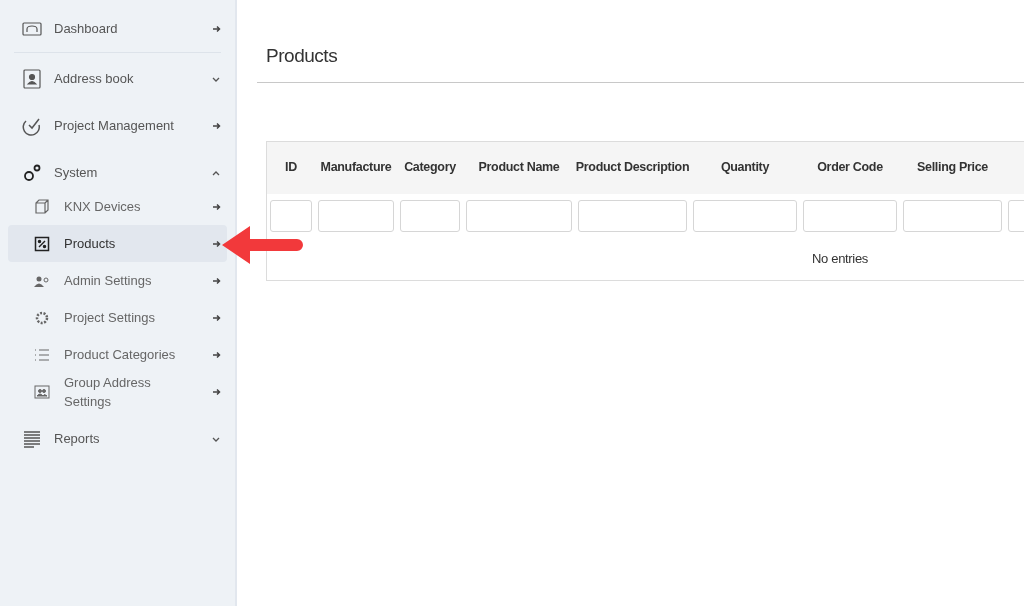  I want to click on gear-check-icon, so click(32, 126).